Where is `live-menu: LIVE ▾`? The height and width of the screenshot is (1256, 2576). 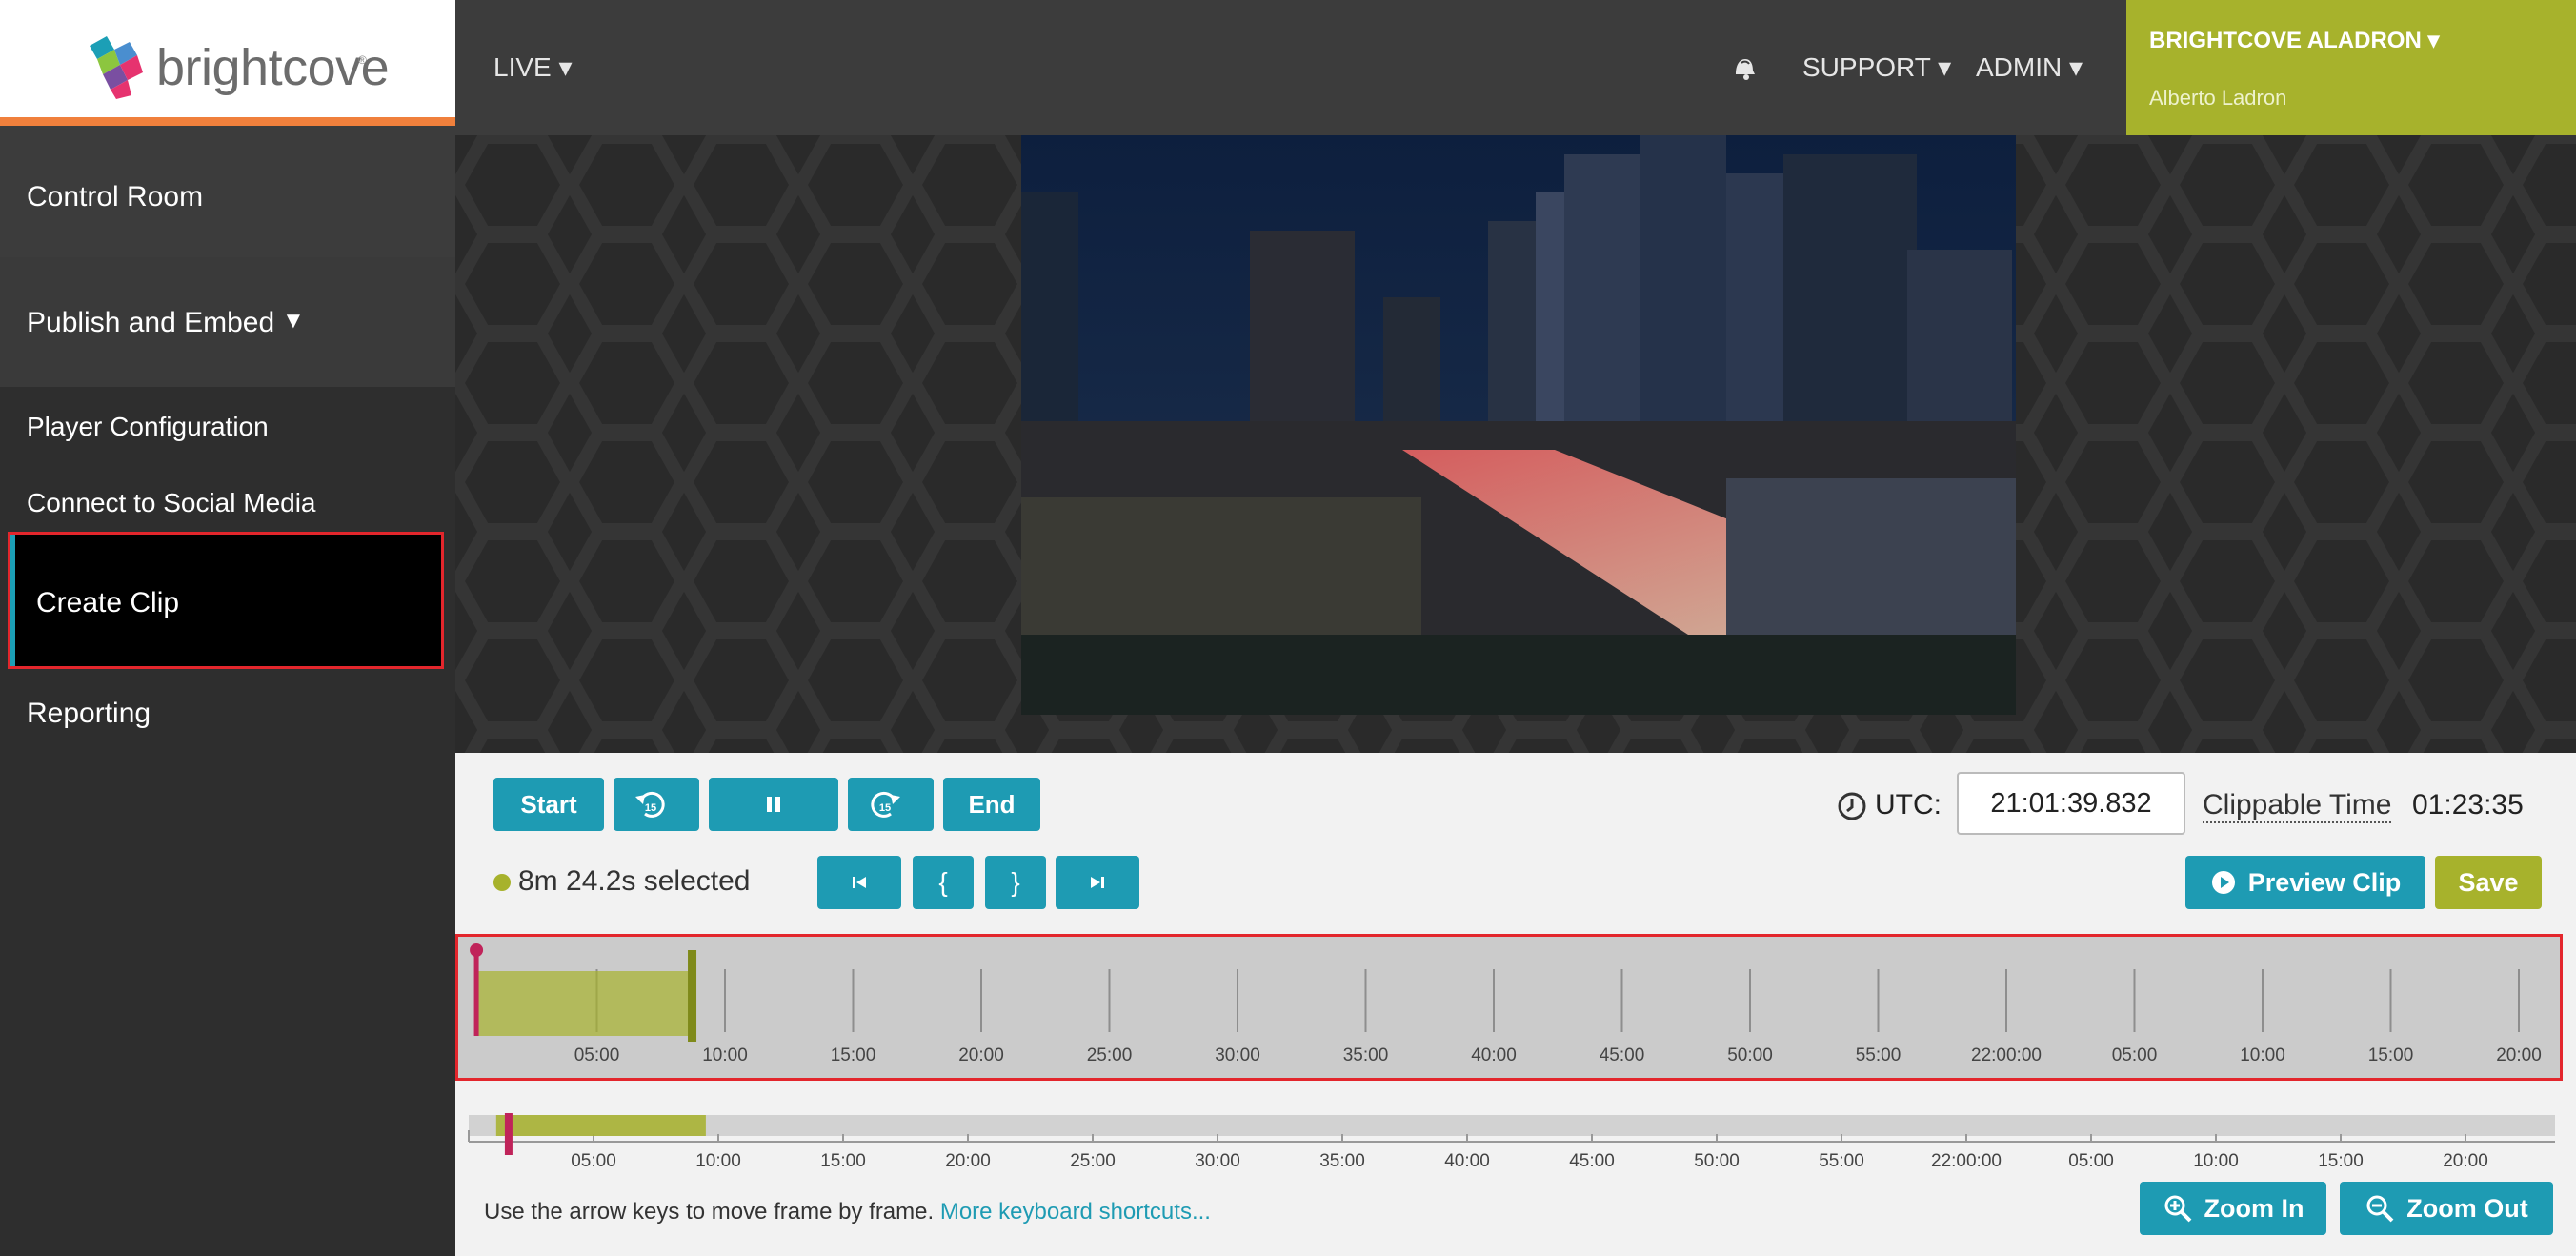
live-menu: LIVE ▾ is located at coordinates (533, 67).